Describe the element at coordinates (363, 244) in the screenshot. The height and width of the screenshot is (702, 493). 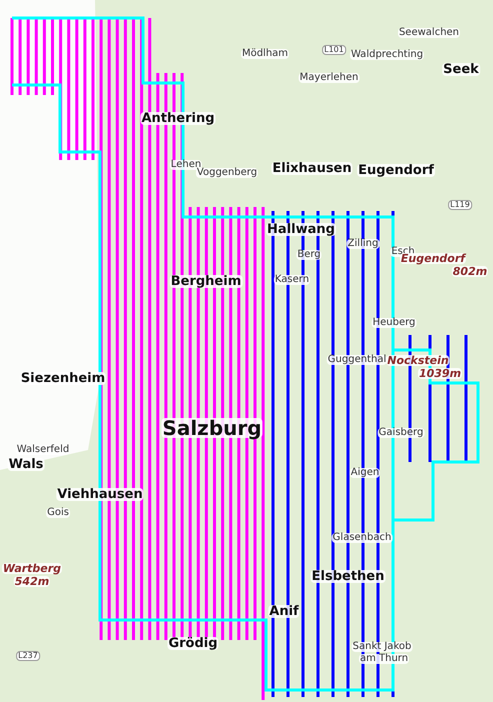
I see `place-label: Zilling` at that location.